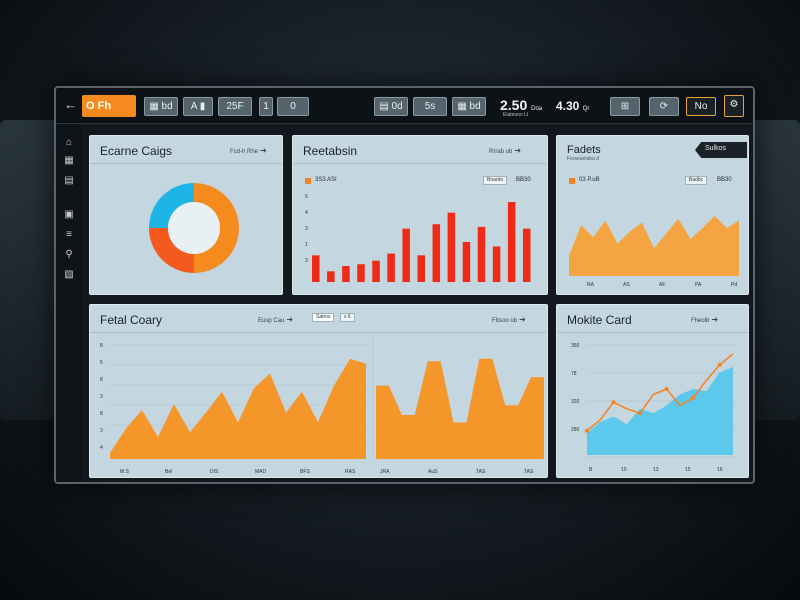  Describe the element at coordinates (69, 235) in the screenshot. I see `layers-icon: ≡` at that location.